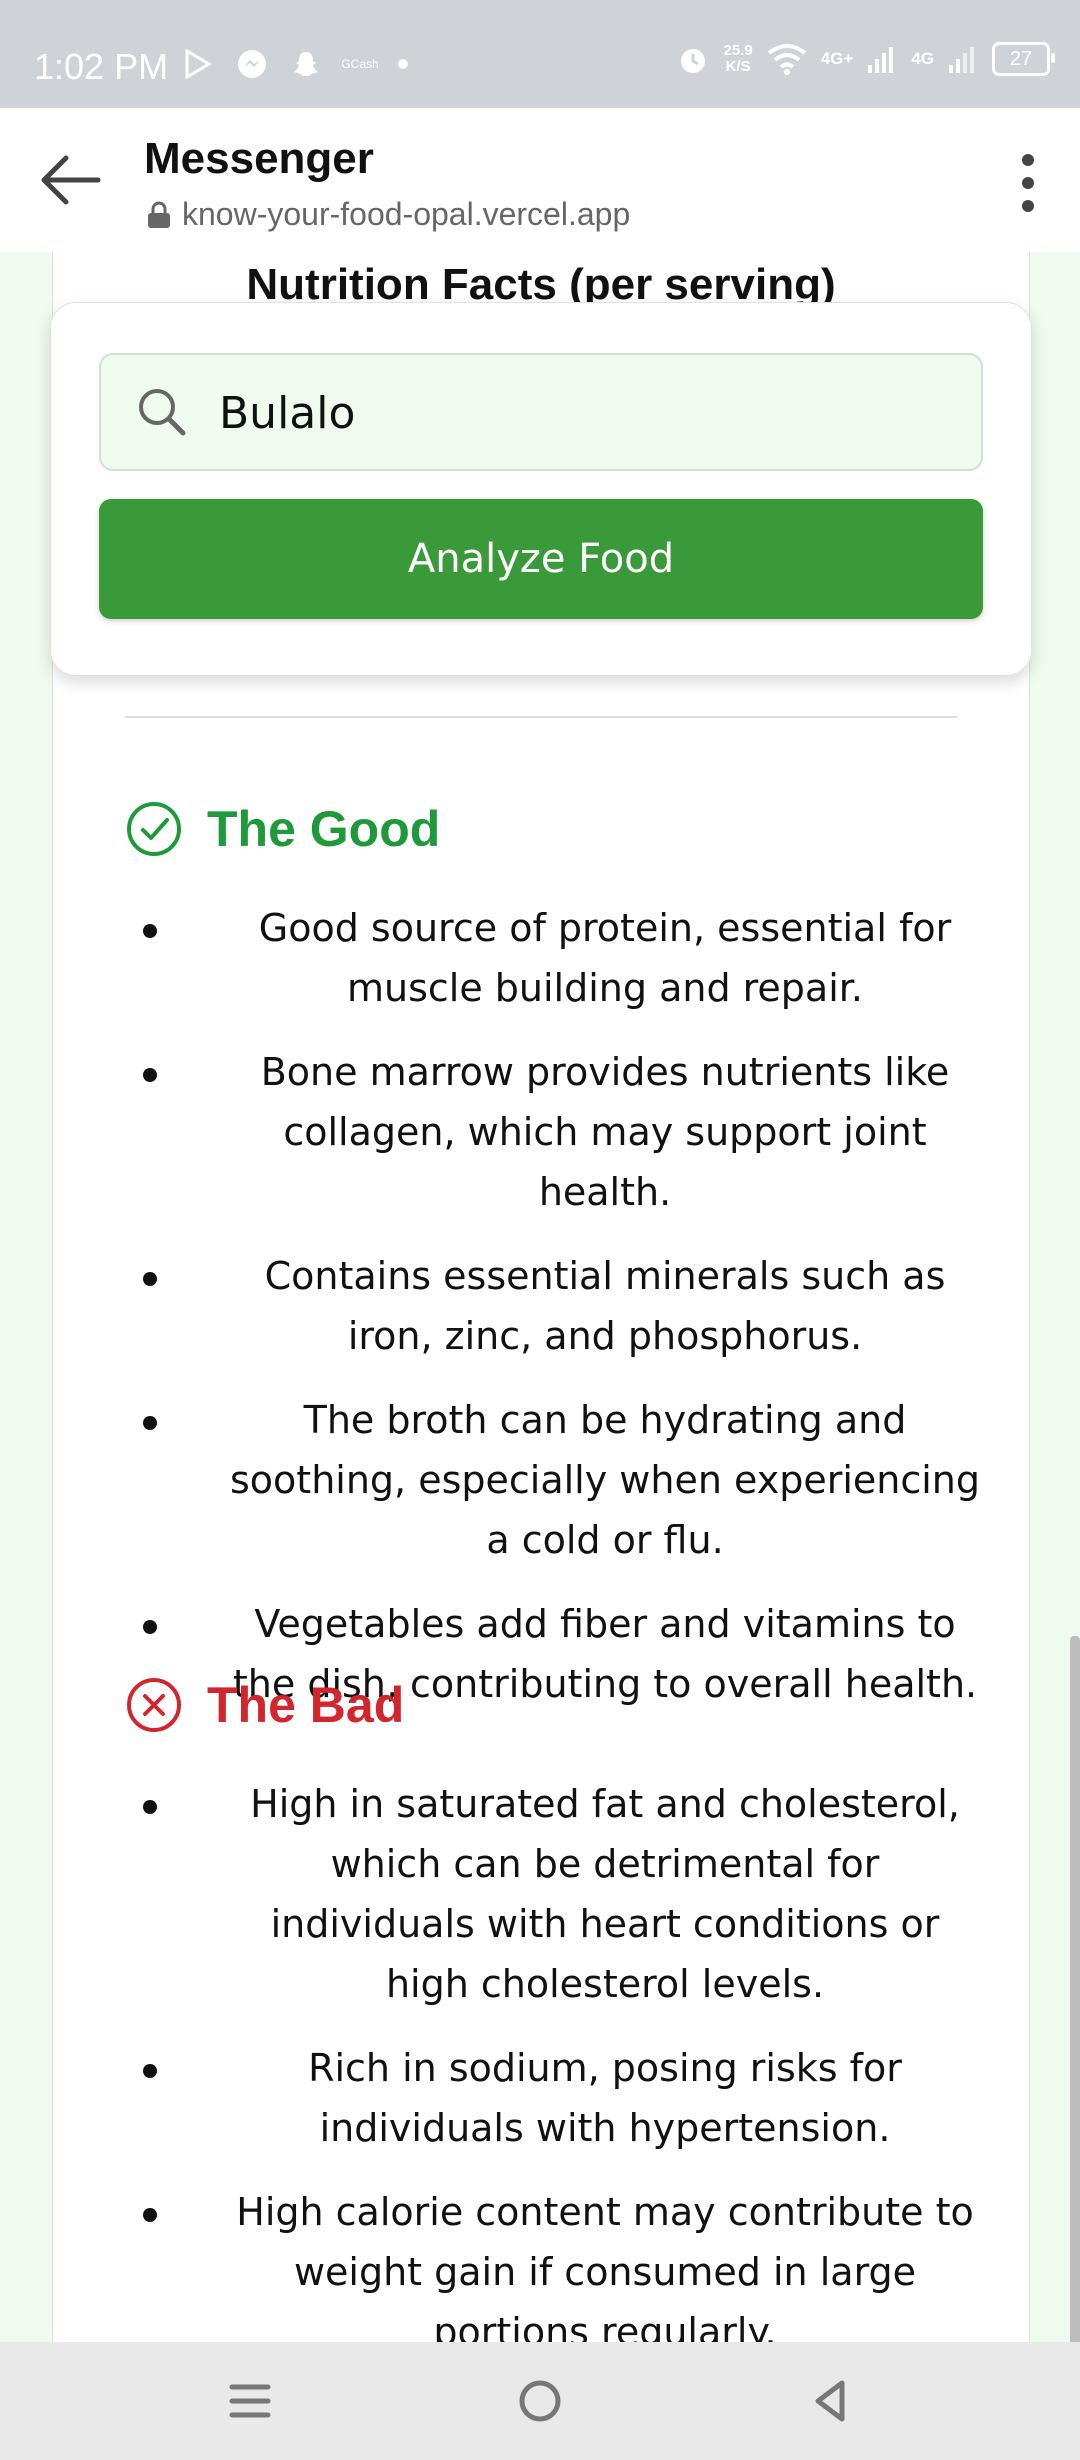 Image resolution: width=1080 pixels, height=2460 pixels. Describe the element at coordinates (159, 214) in the screenshot. I see `lock-icon` at that location.